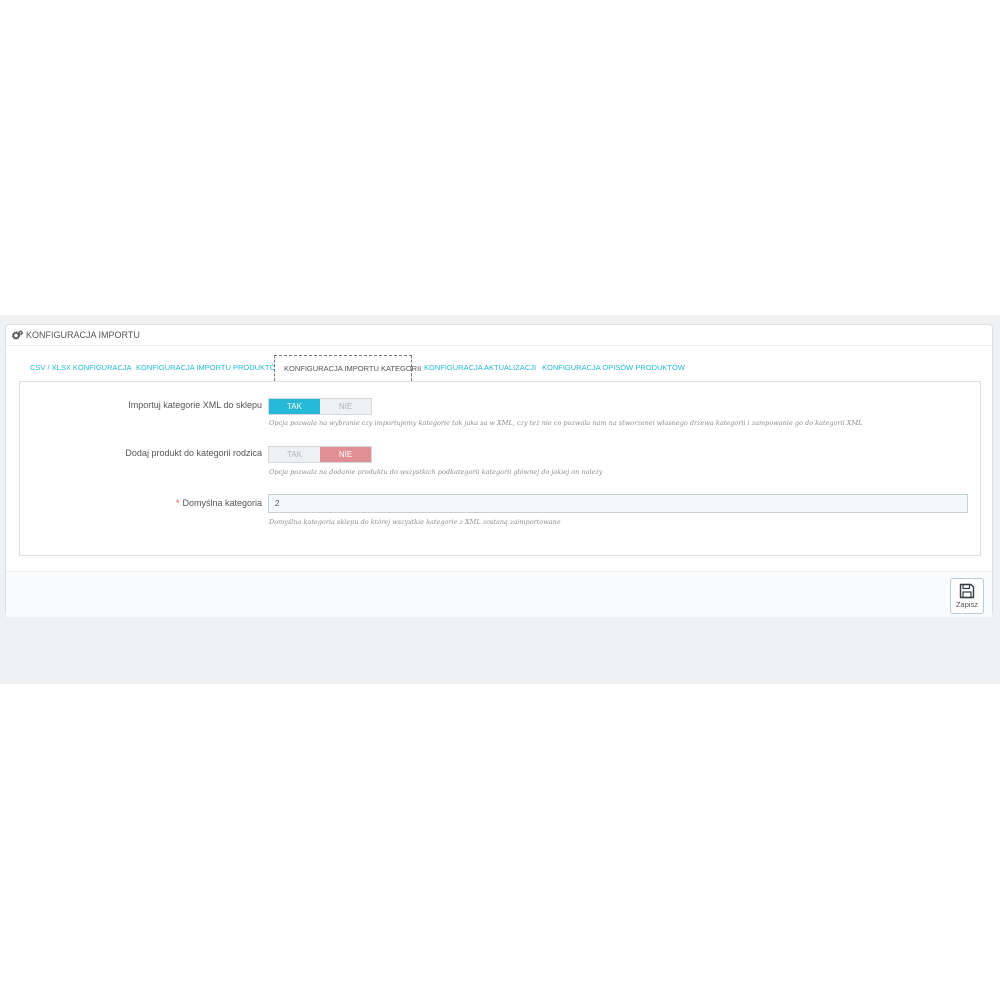 Image resolution: width=1000 pixels, height=1000 pixels. I want to click on add-to-parent-label: Dodaj produkt do kategorii rodzica, so click(193, 453).